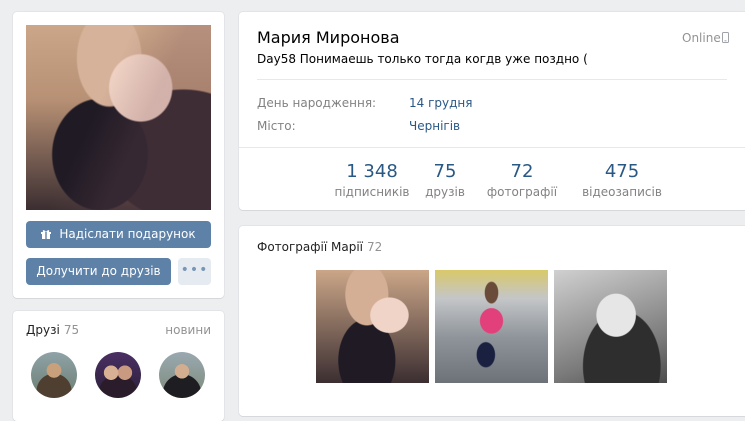 This screenshot has height=421, width=745. What do you see at coordinates (522, 192) in the screenshot?
I see `counter-label: фотографії` at bounding box center [522, 192].